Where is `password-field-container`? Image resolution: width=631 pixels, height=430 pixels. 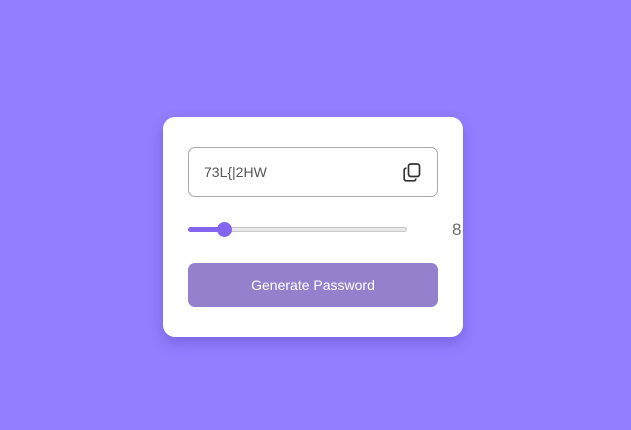 password-field-container is located at coordinates (313, 172).